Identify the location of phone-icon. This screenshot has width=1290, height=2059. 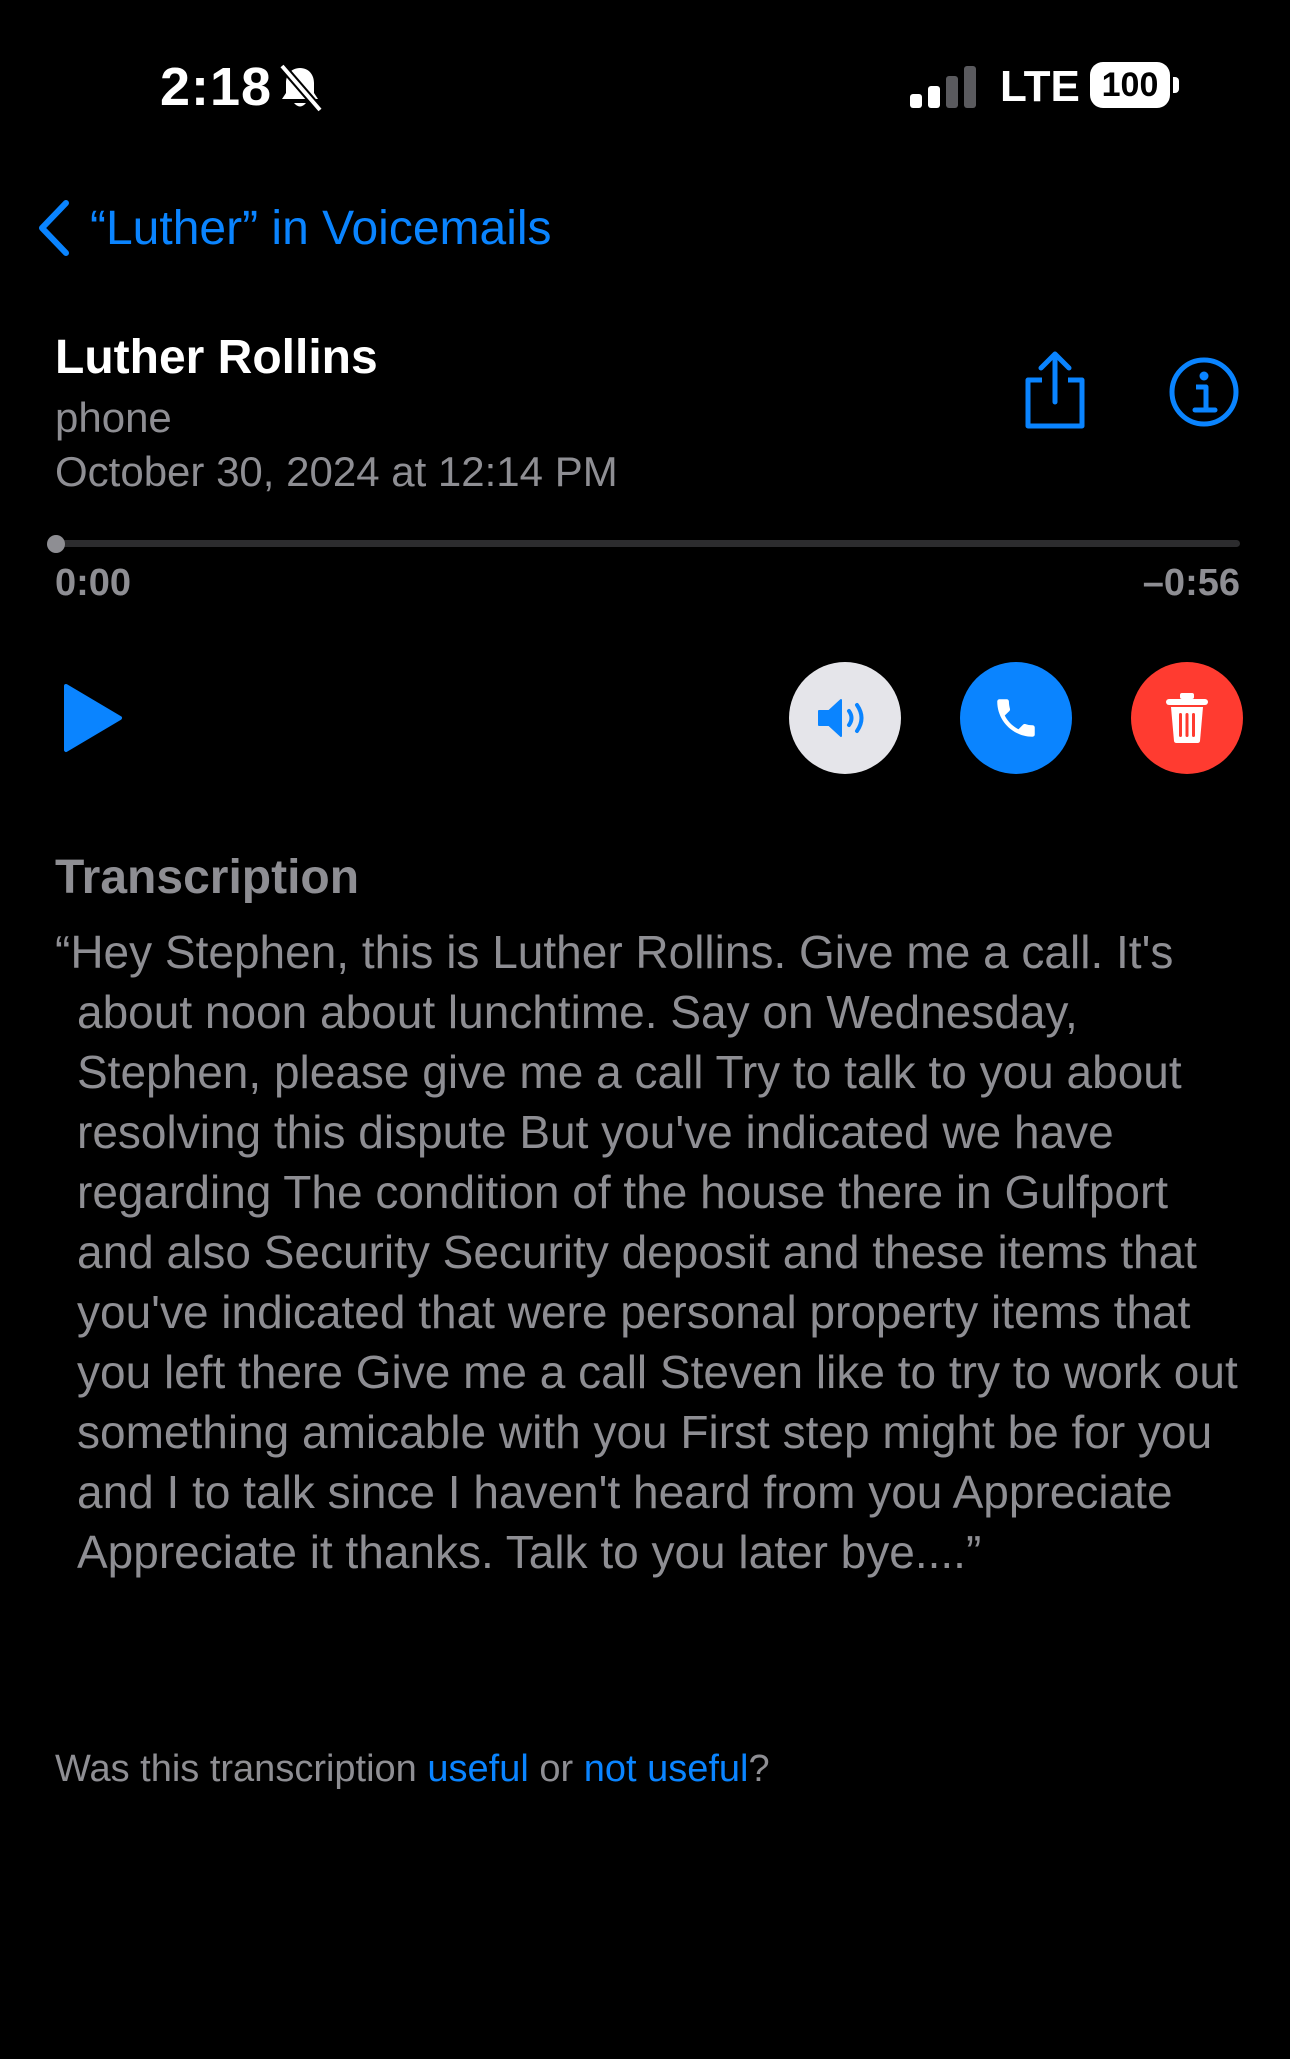
(1016, 718).